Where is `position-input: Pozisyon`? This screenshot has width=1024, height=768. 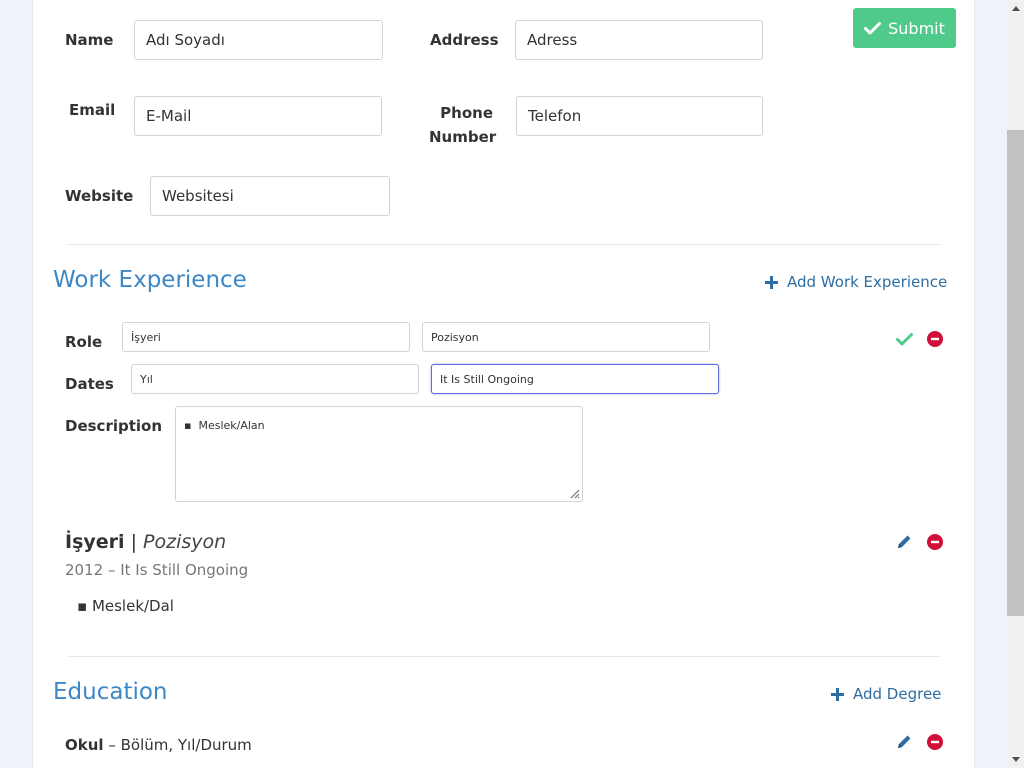
position-input: Pozisyon is located at coordinates (566, 337).